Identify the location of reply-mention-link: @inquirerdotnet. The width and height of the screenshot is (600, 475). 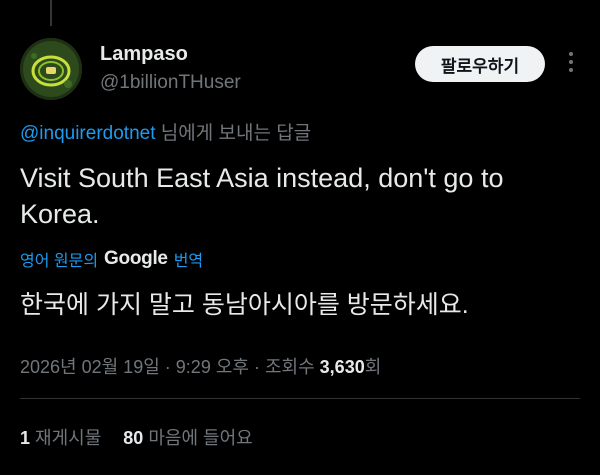
(87, 133).